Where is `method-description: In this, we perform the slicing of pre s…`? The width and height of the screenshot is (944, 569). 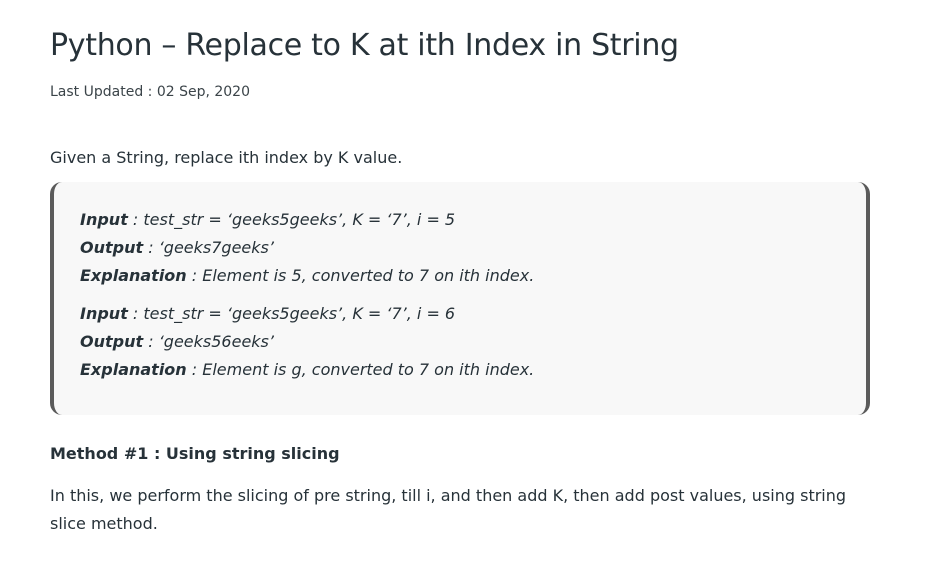
method-description: In this, we perform the slicing of pre s… is located at coordinates (448, 509).